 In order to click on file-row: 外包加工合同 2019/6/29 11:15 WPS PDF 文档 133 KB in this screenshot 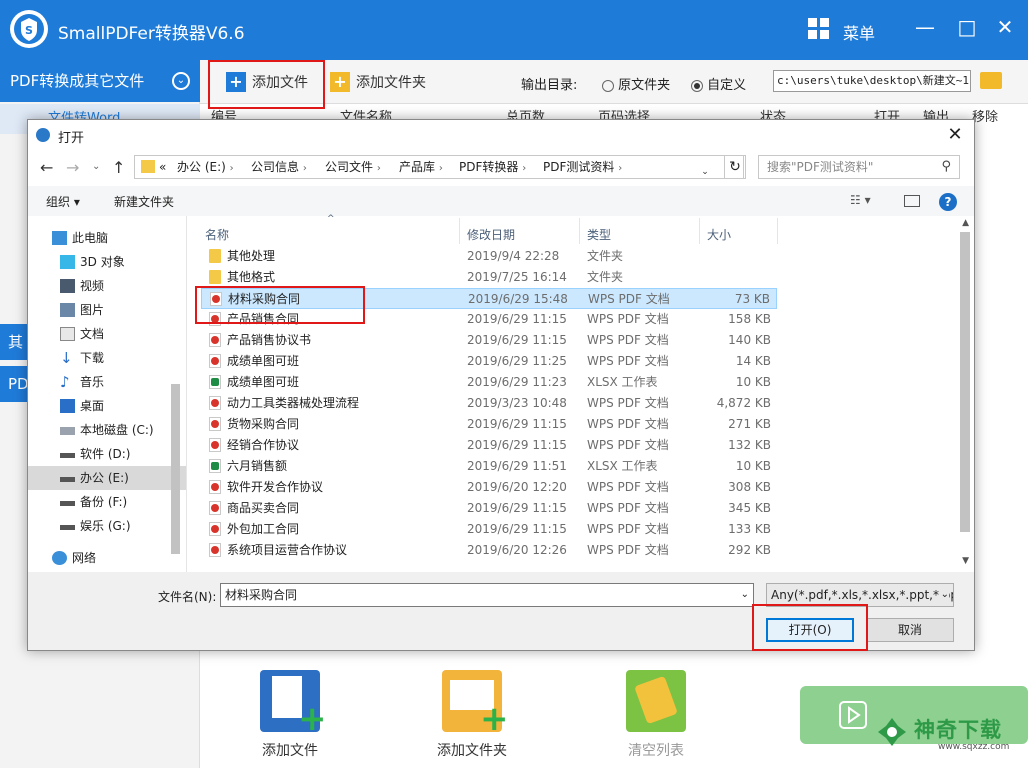, I will do `click(489, 529)`.